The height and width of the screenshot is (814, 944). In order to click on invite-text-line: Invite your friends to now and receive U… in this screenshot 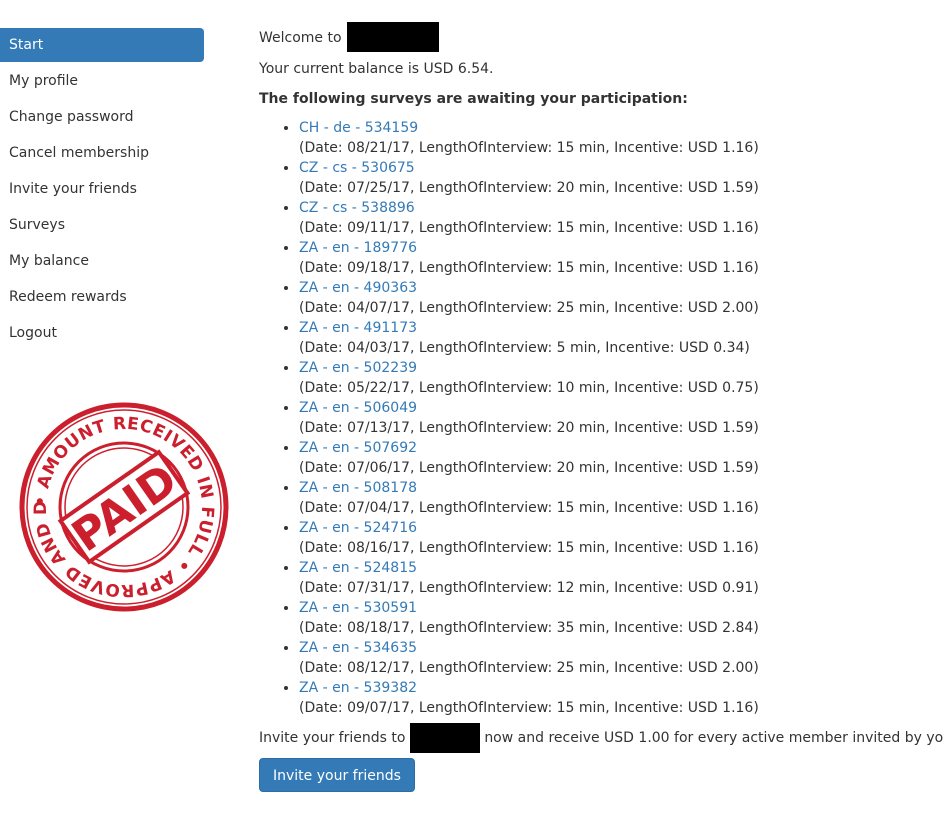, I will do `click(601, 738)`.